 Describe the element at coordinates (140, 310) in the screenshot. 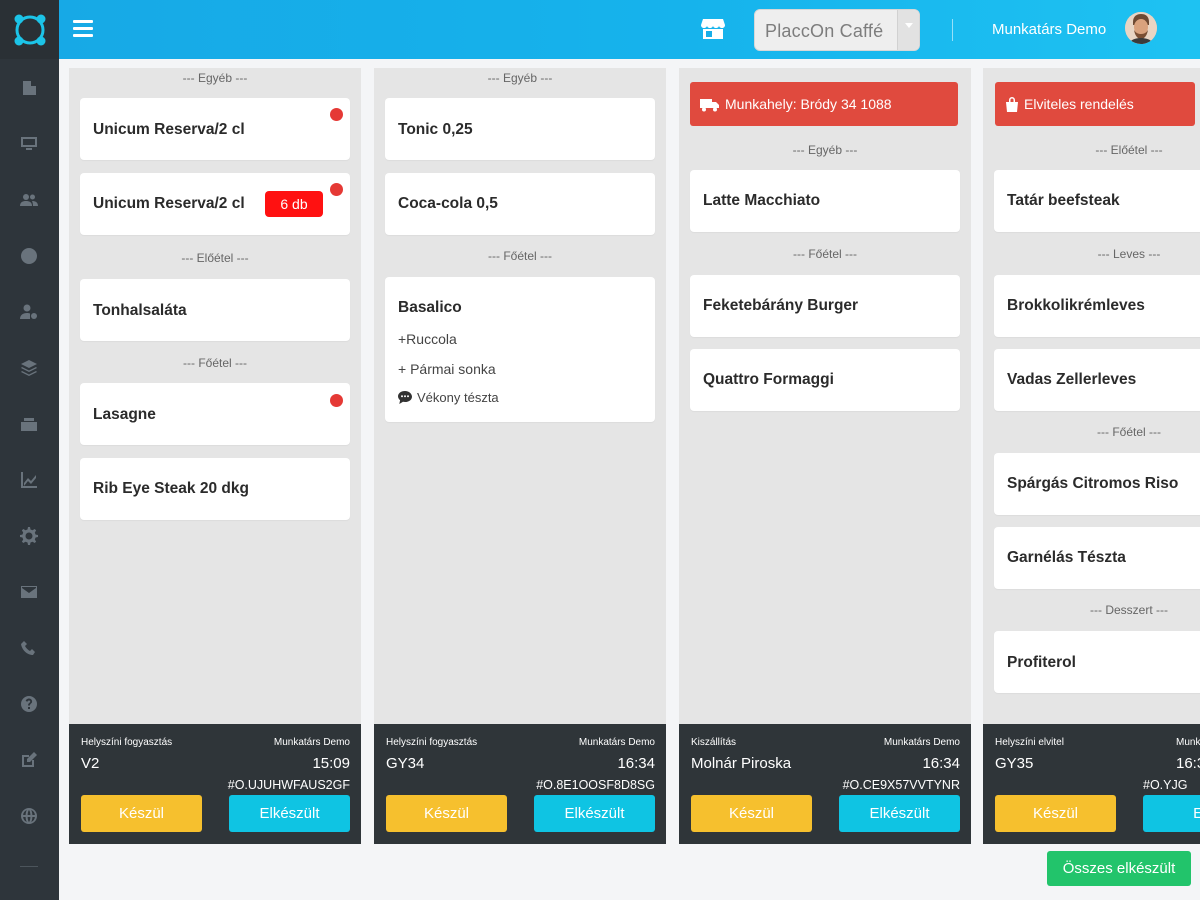

I see `item-name: Tonhalsaláta` at that location.